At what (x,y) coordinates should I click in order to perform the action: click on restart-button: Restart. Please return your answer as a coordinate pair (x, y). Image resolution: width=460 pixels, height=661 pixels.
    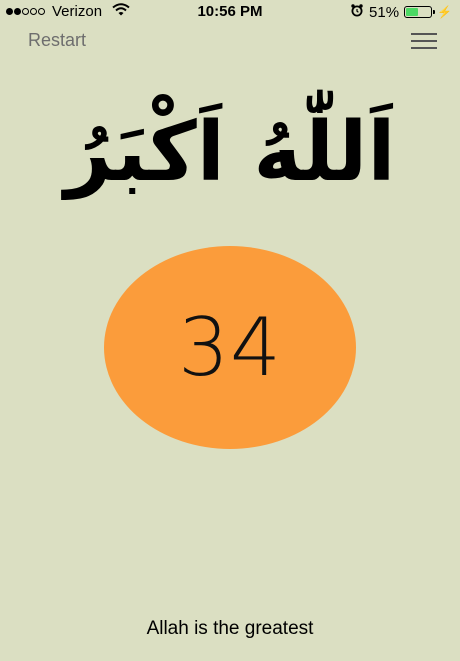
    Looking at the image, I should click on (57, 40).